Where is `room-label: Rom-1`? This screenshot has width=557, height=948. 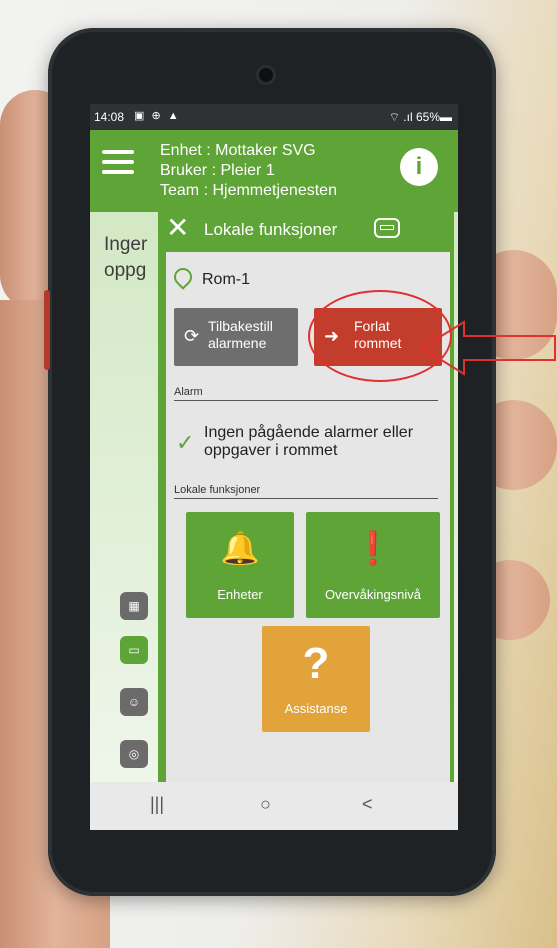
room-label: Rom-1 is located at coordinates (210, 277).